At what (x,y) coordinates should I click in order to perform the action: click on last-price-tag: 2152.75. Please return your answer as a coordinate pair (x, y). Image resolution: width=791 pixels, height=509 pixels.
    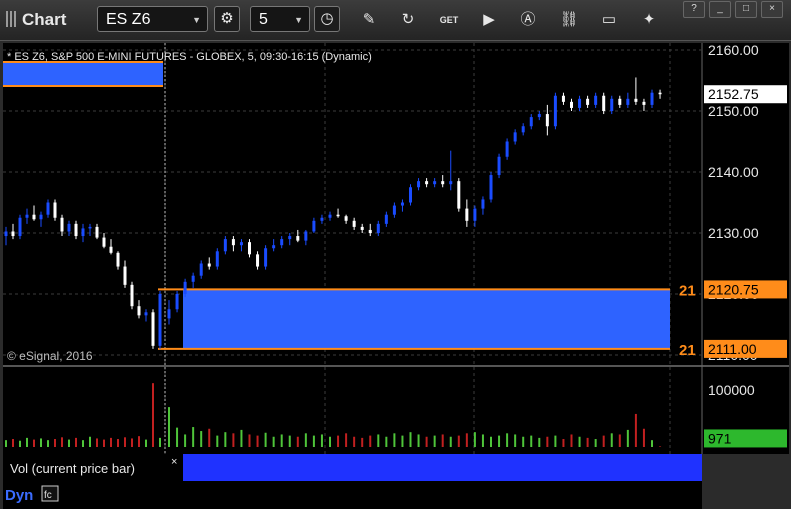
    Looking at the image, I should click on (733, 94).